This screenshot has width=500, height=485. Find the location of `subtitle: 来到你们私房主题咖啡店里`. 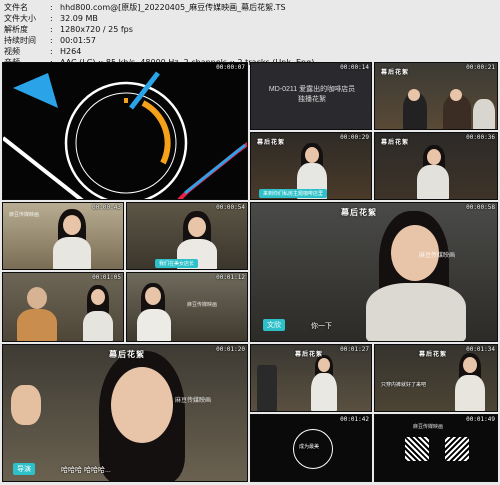

subtitle: 来到你们私房主题咖啡店里 is located at coordinates (293, 193).